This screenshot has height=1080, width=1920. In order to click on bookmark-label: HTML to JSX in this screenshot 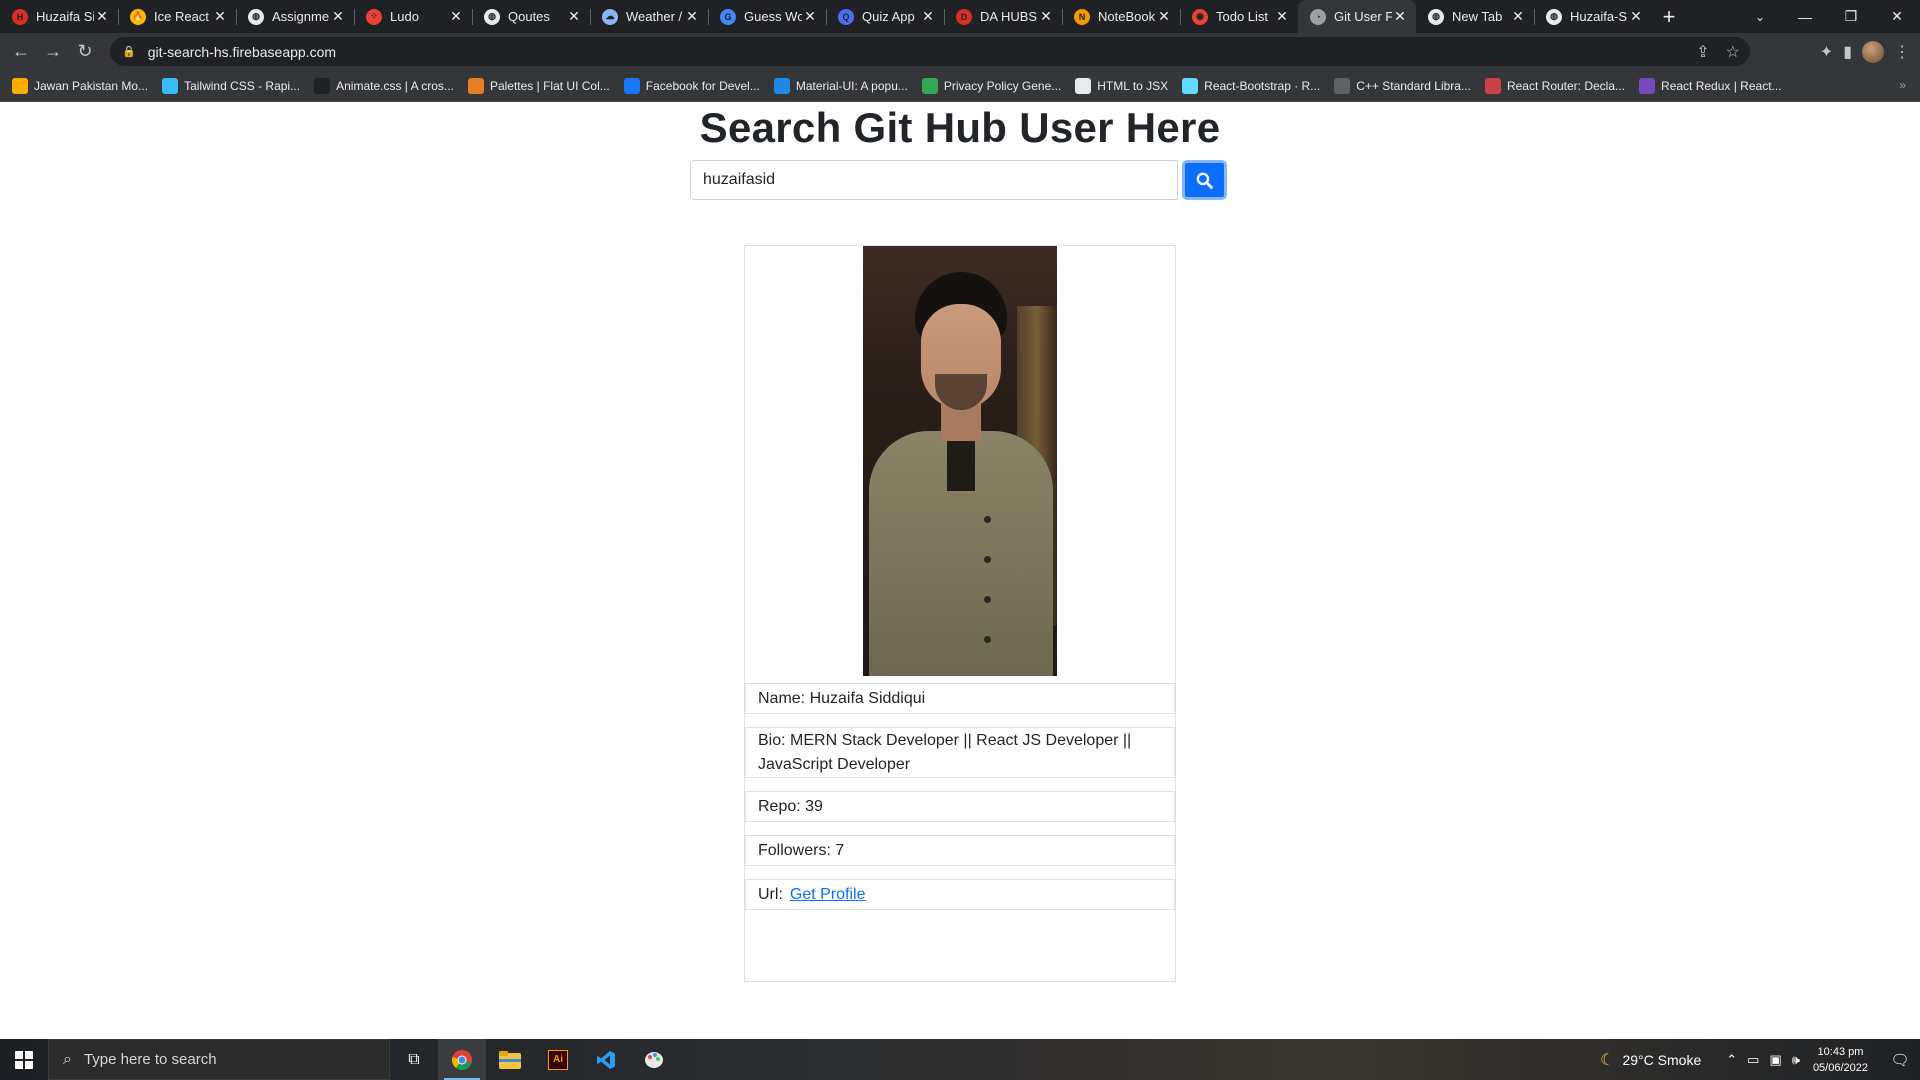, I will do `click(1133, 85)`.